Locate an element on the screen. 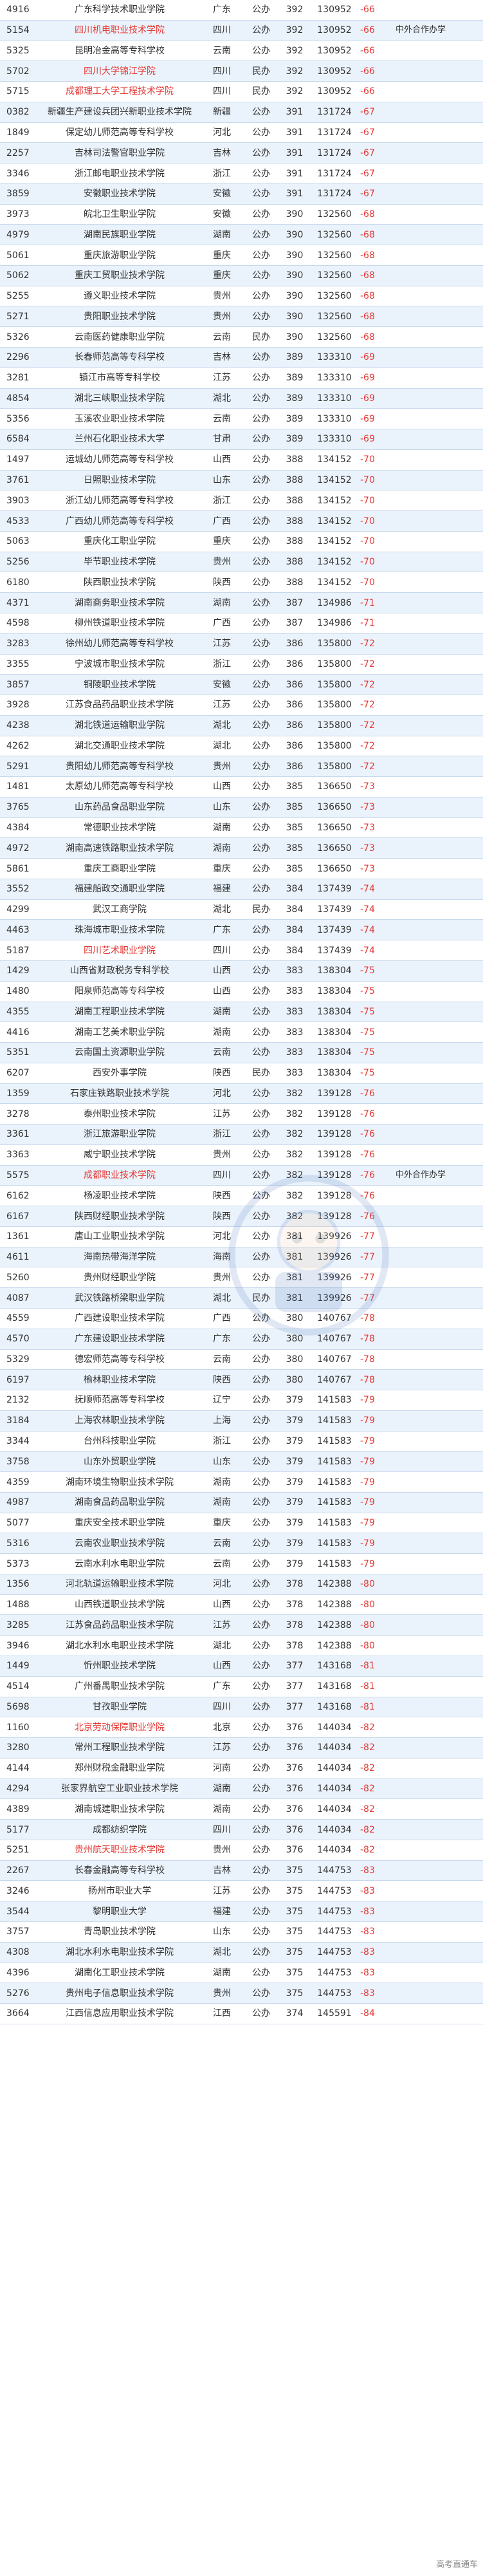  school-code-cell: 4087 is located at coordinates (20, 1298).